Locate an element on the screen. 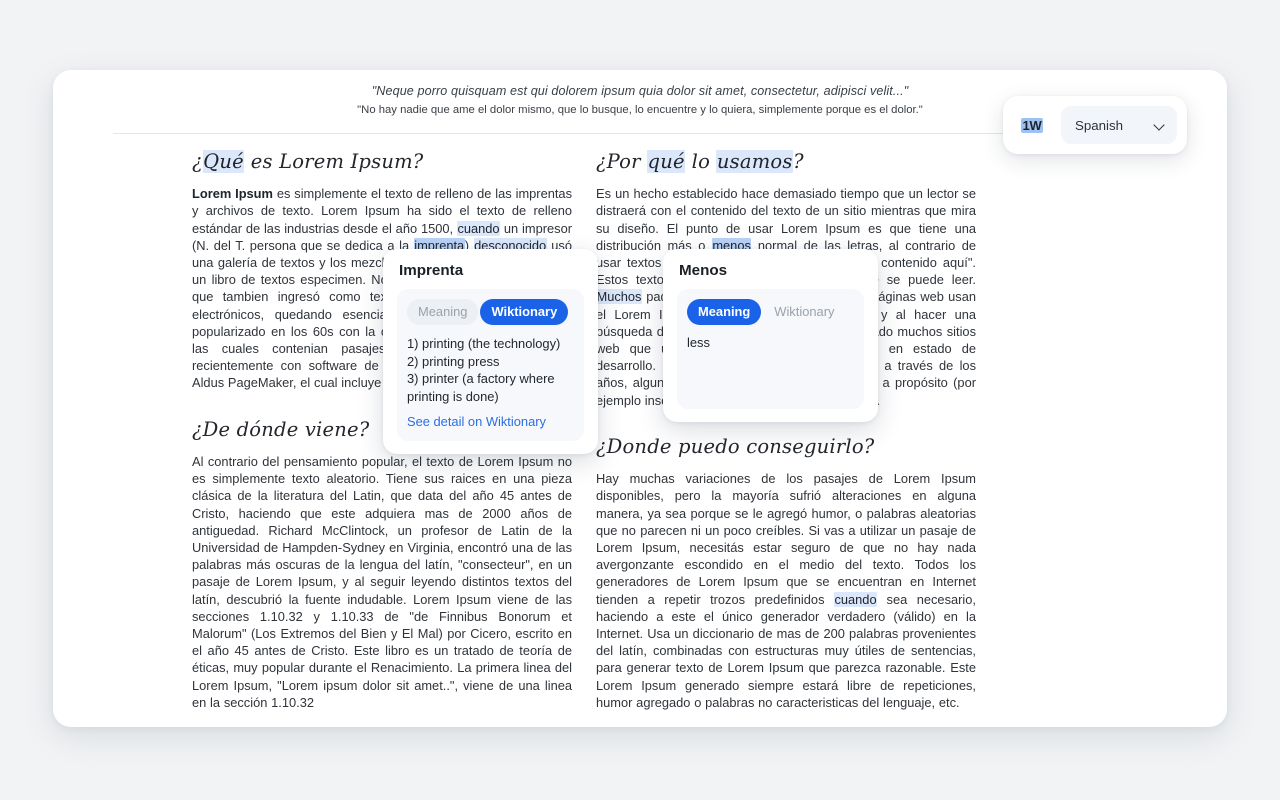  highlight-muchos: Muchos is located at coordinates (619, 297).